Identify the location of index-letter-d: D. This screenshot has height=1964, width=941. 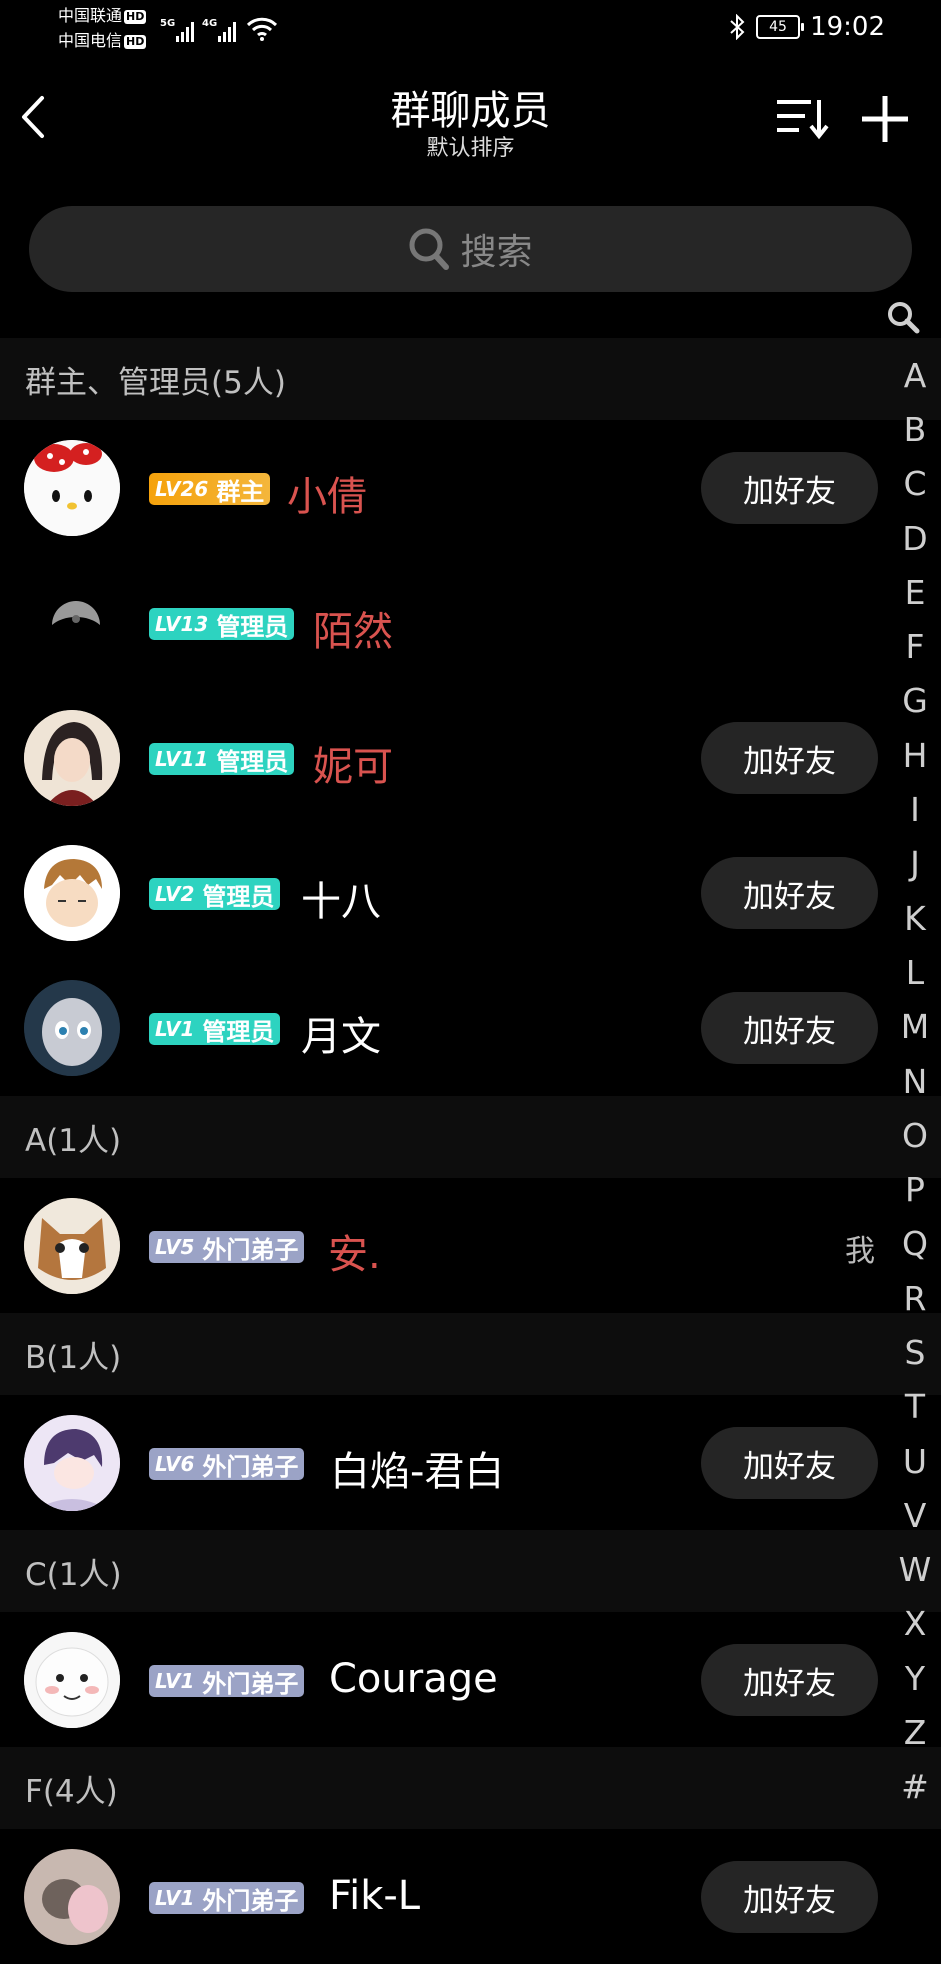
(915, 538).